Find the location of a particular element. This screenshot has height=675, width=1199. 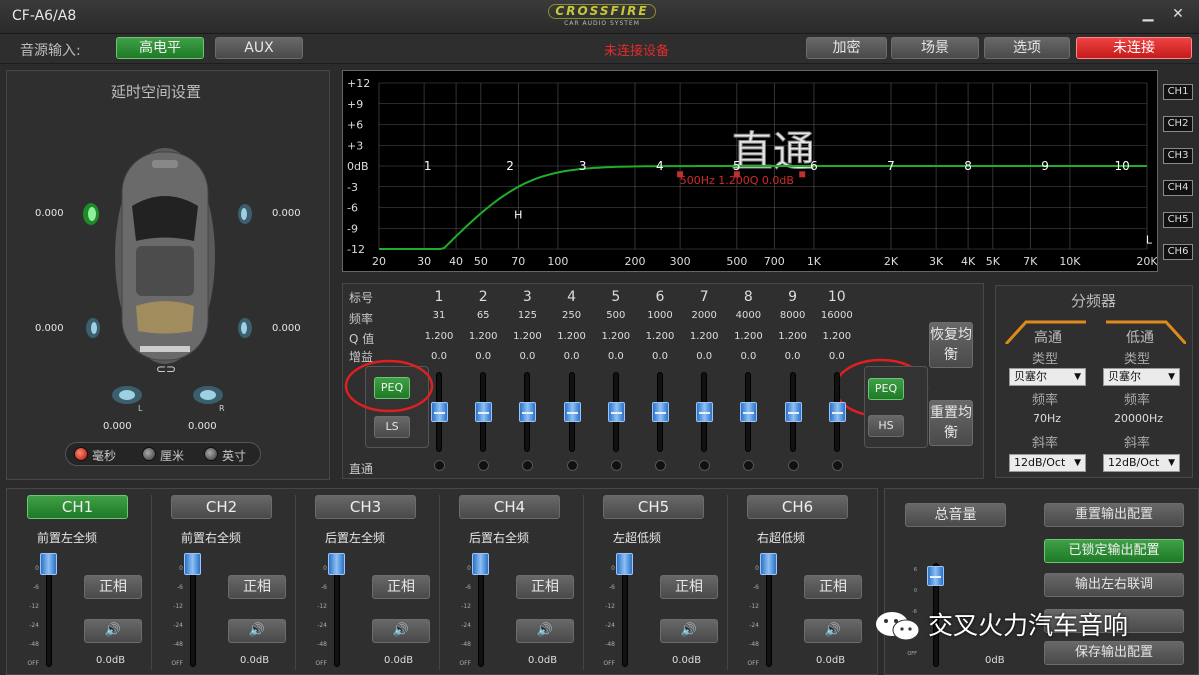

link-subwoofers-icon: ⊂⊃ is located at coordinates (166, 369).